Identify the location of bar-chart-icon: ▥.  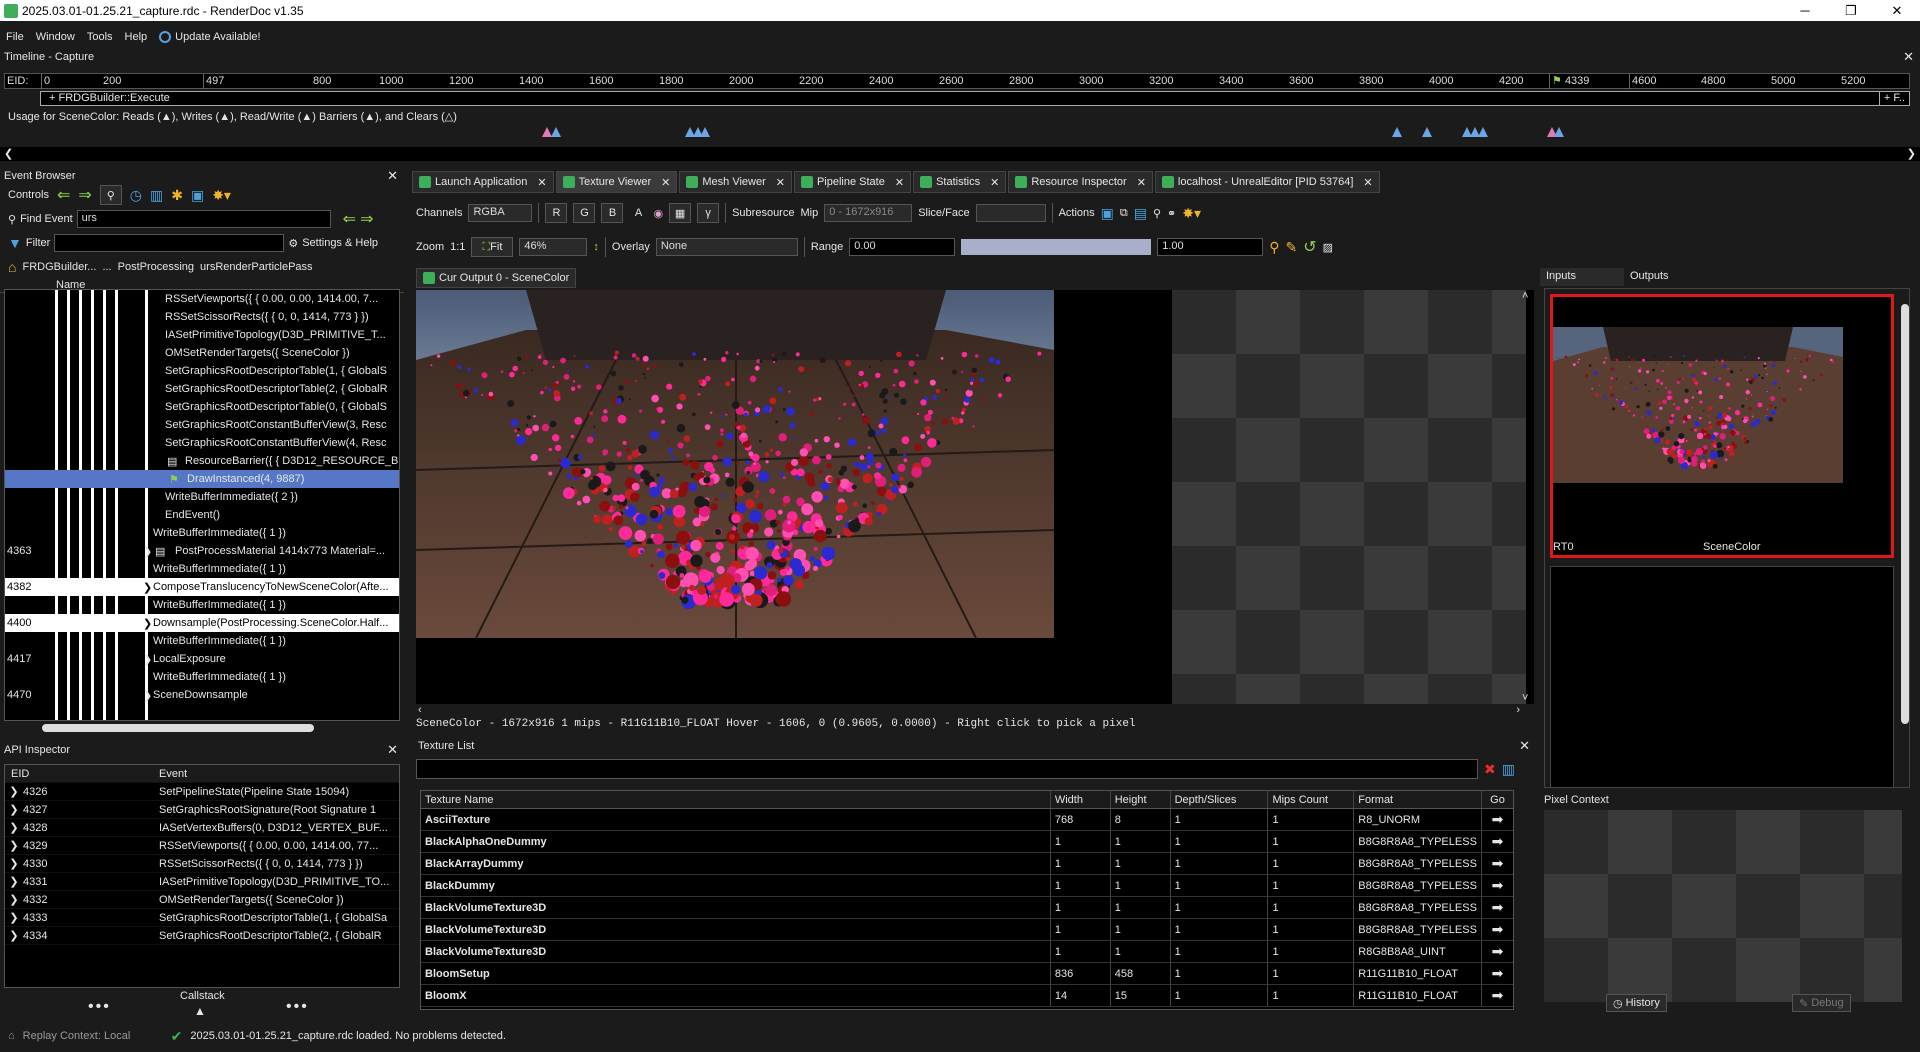
(156, 195).